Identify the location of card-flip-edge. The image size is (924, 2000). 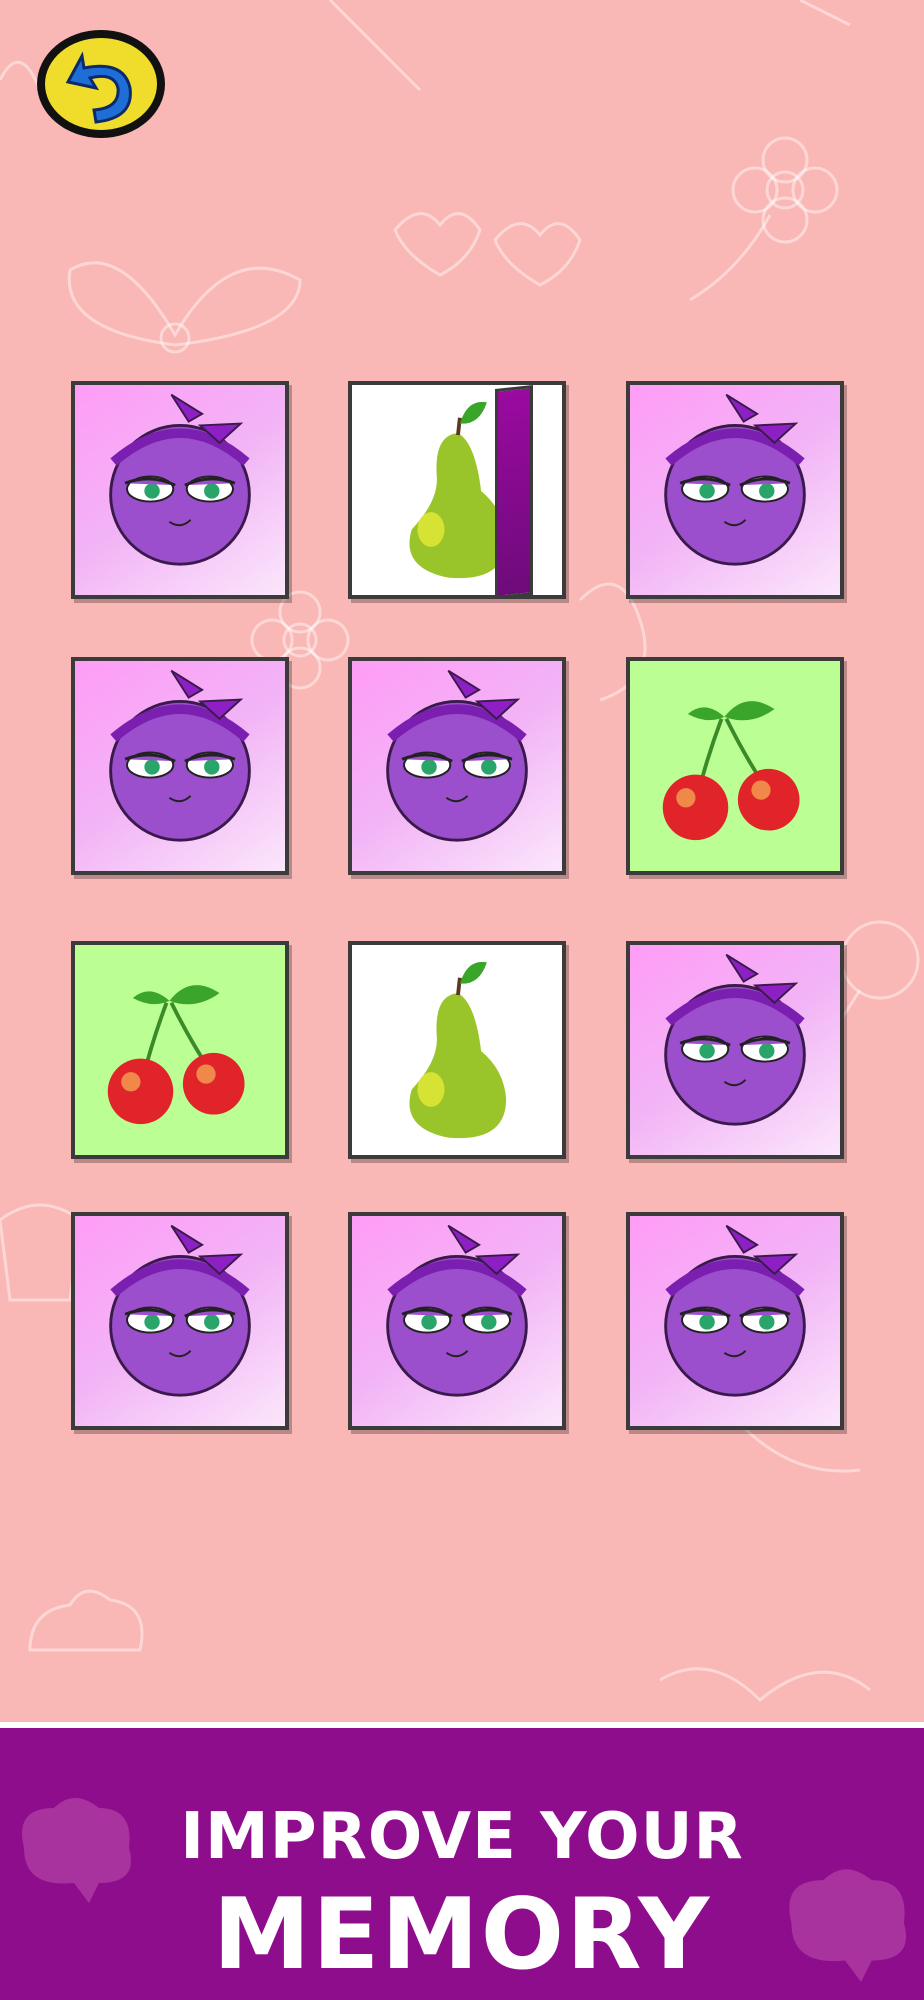
(514, 492).